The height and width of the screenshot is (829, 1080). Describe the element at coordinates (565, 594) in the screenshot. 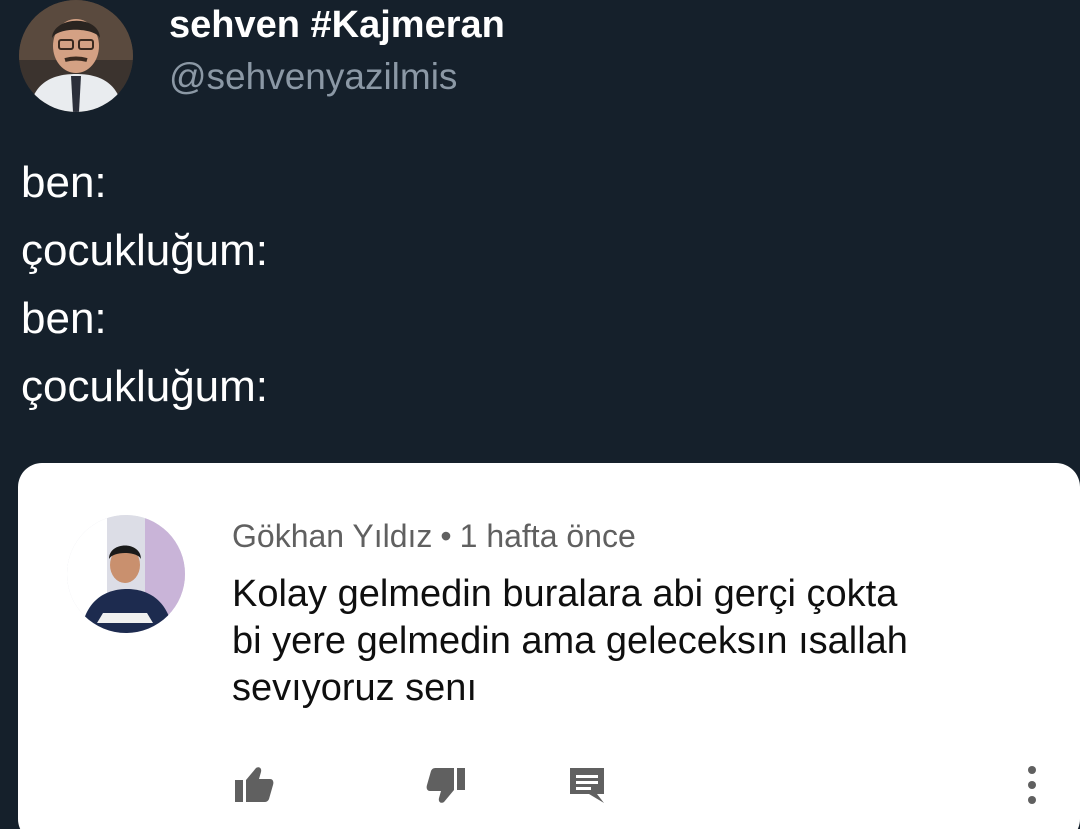

I see `comment-line: Kolay gelmedin buralara abi gerçi çokta` at that location.